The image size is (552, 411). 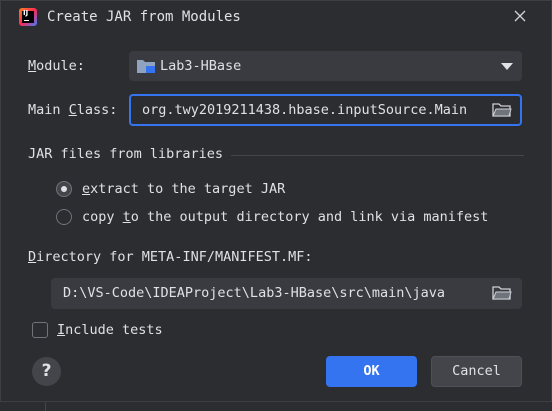 I want to click on section-divider, so click(x=377, y=155).